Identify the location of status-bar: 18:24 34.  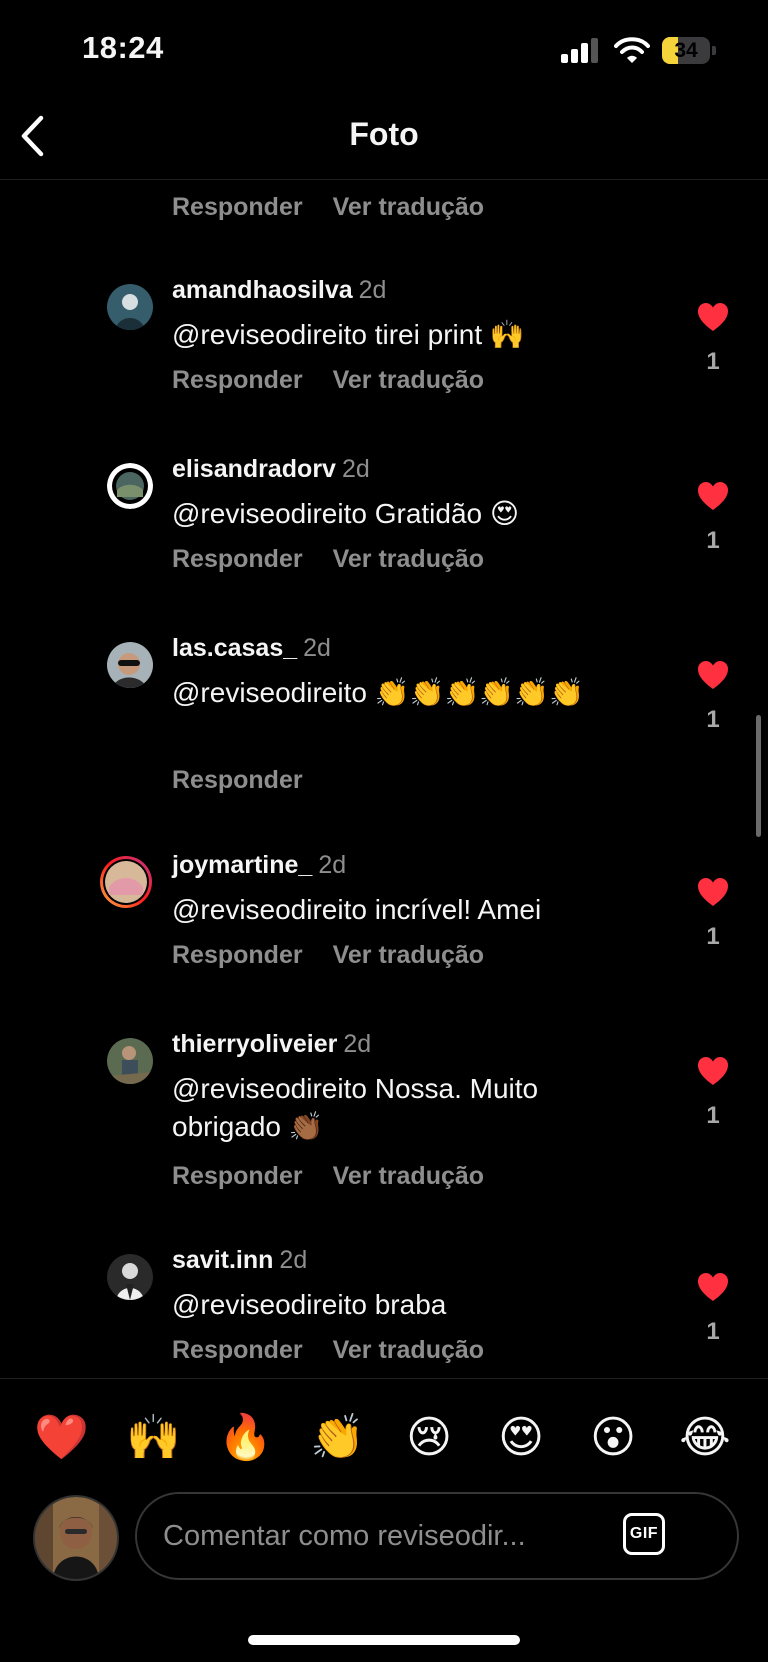
(384, 50).